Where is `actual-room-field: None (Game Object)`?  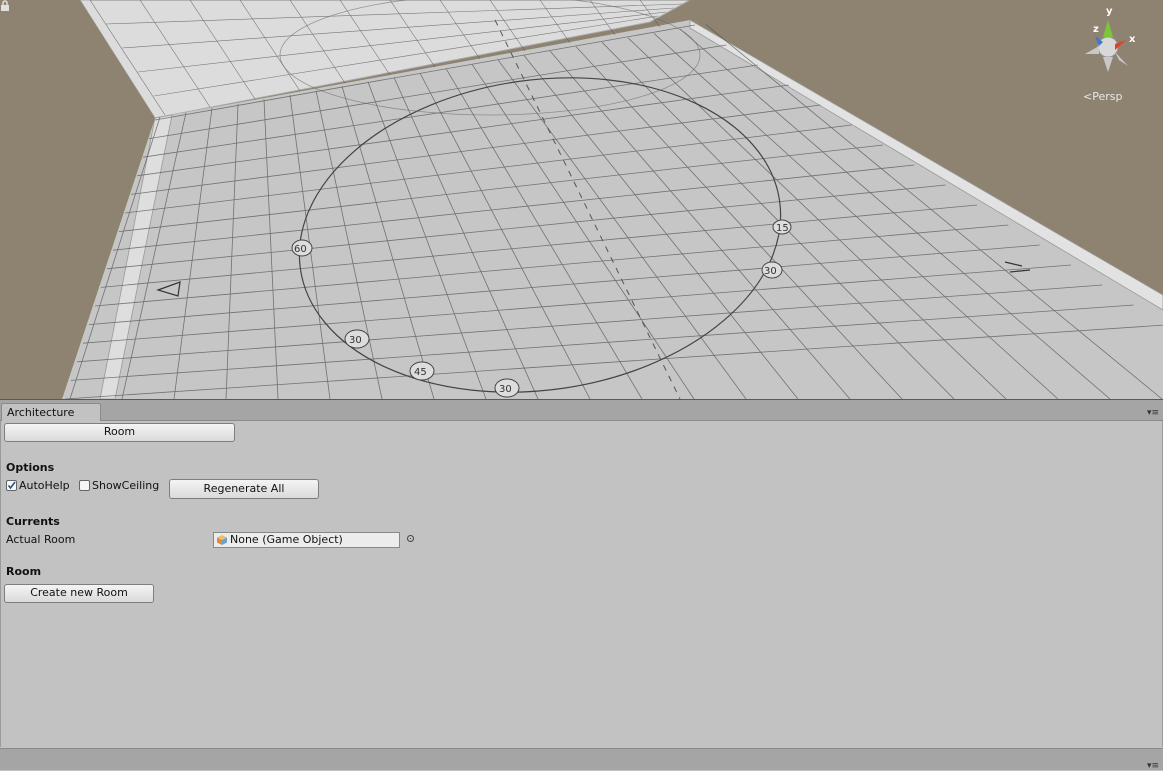
actual-room-field: None (Game Object) is located at coordinates (306, 540).